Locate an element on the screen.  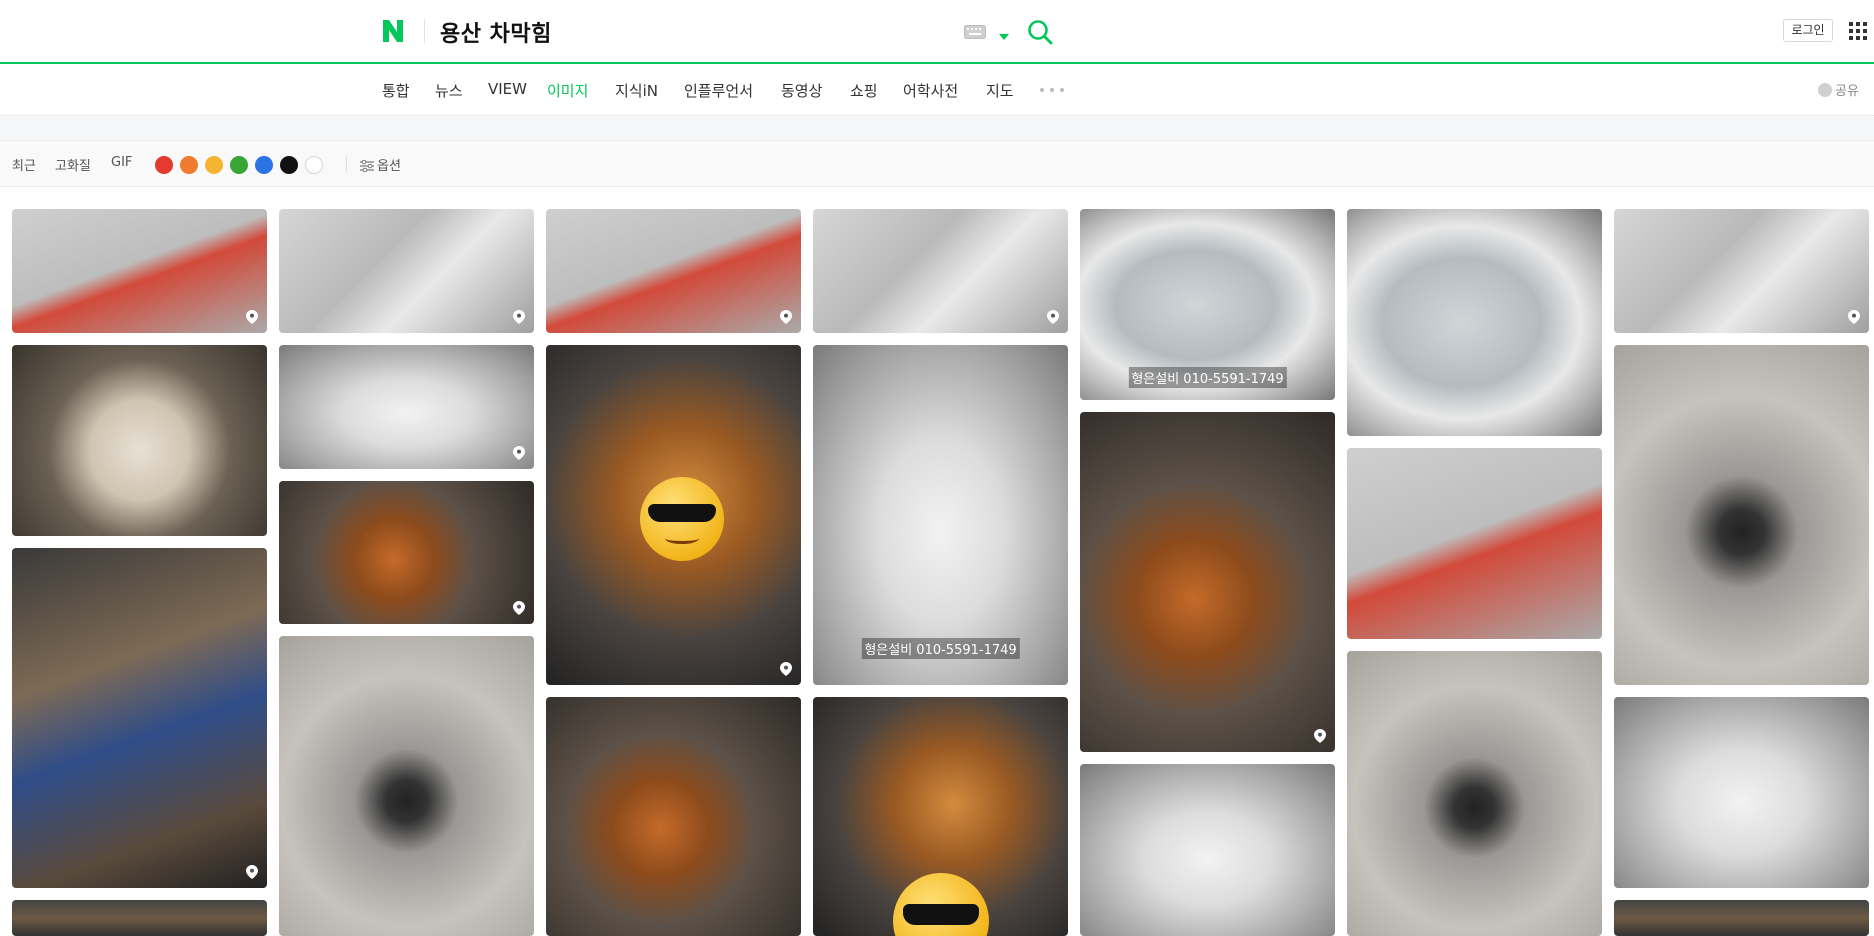
search-icon is located at coordinates (1040, 32).